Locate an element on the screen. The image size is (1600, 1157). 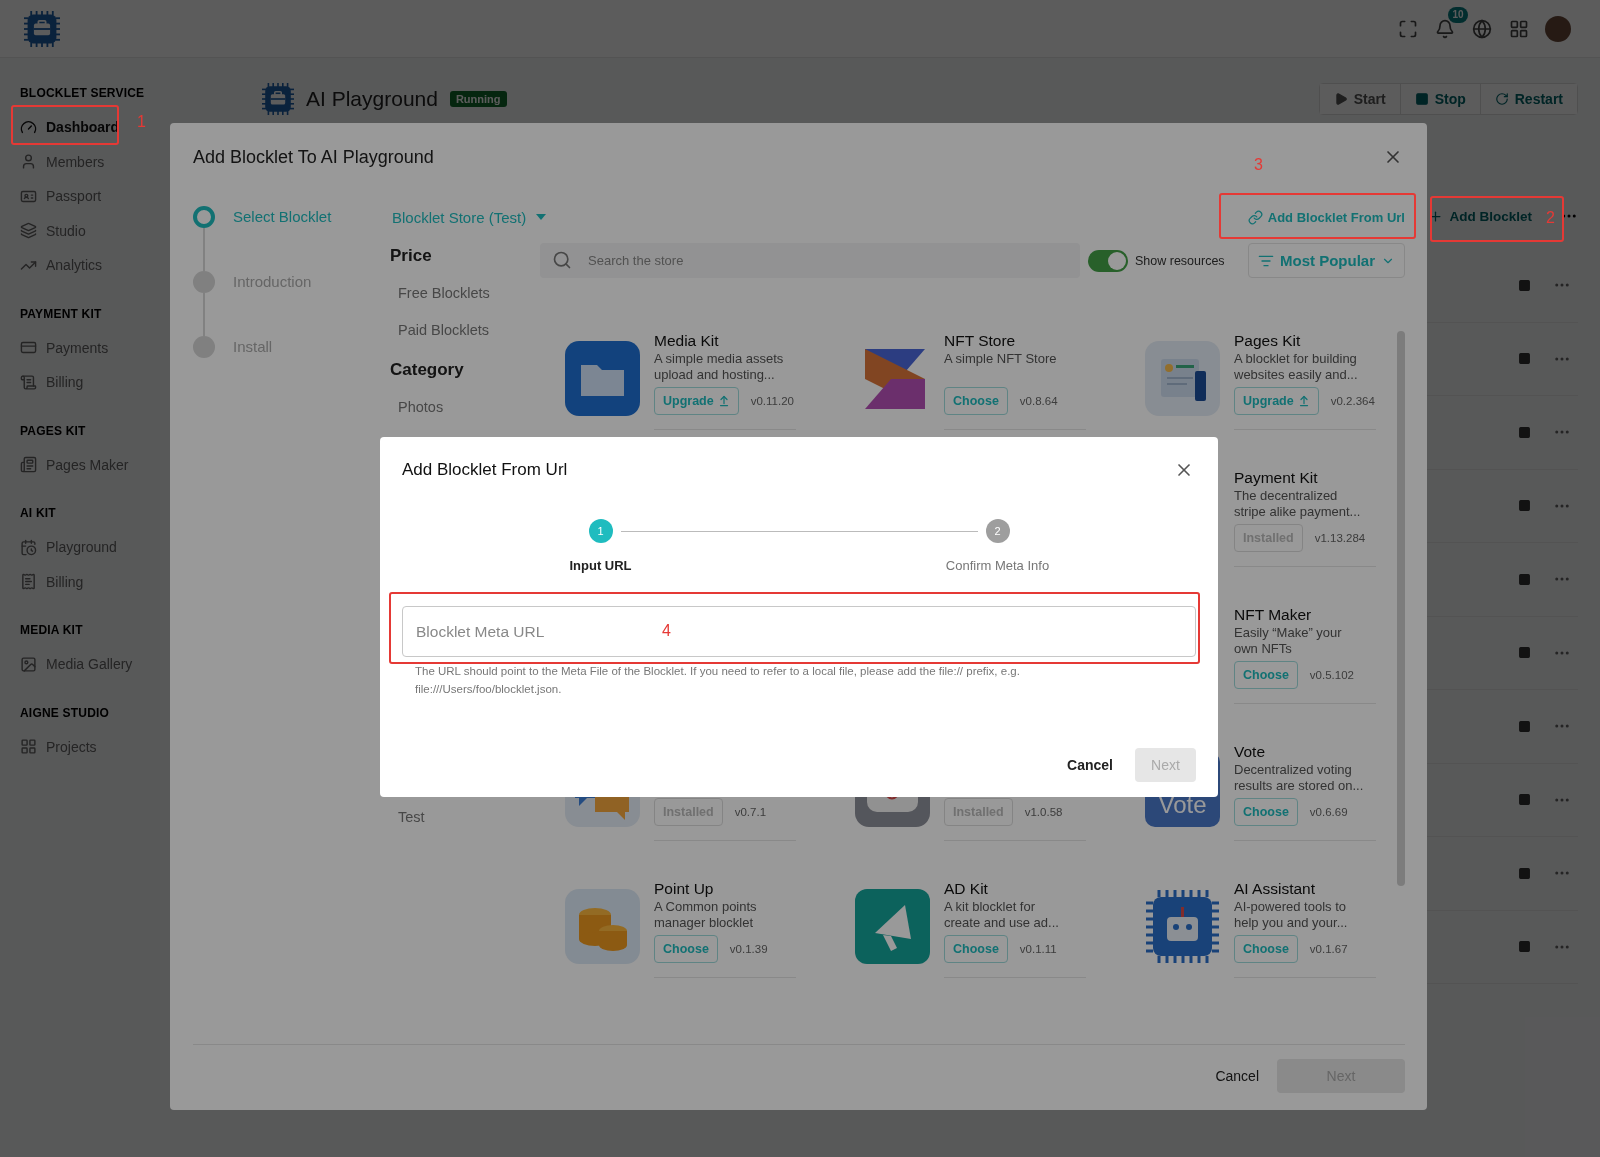
dialog-title: Add Blocklet From Url is located at coordinates (485, 470).